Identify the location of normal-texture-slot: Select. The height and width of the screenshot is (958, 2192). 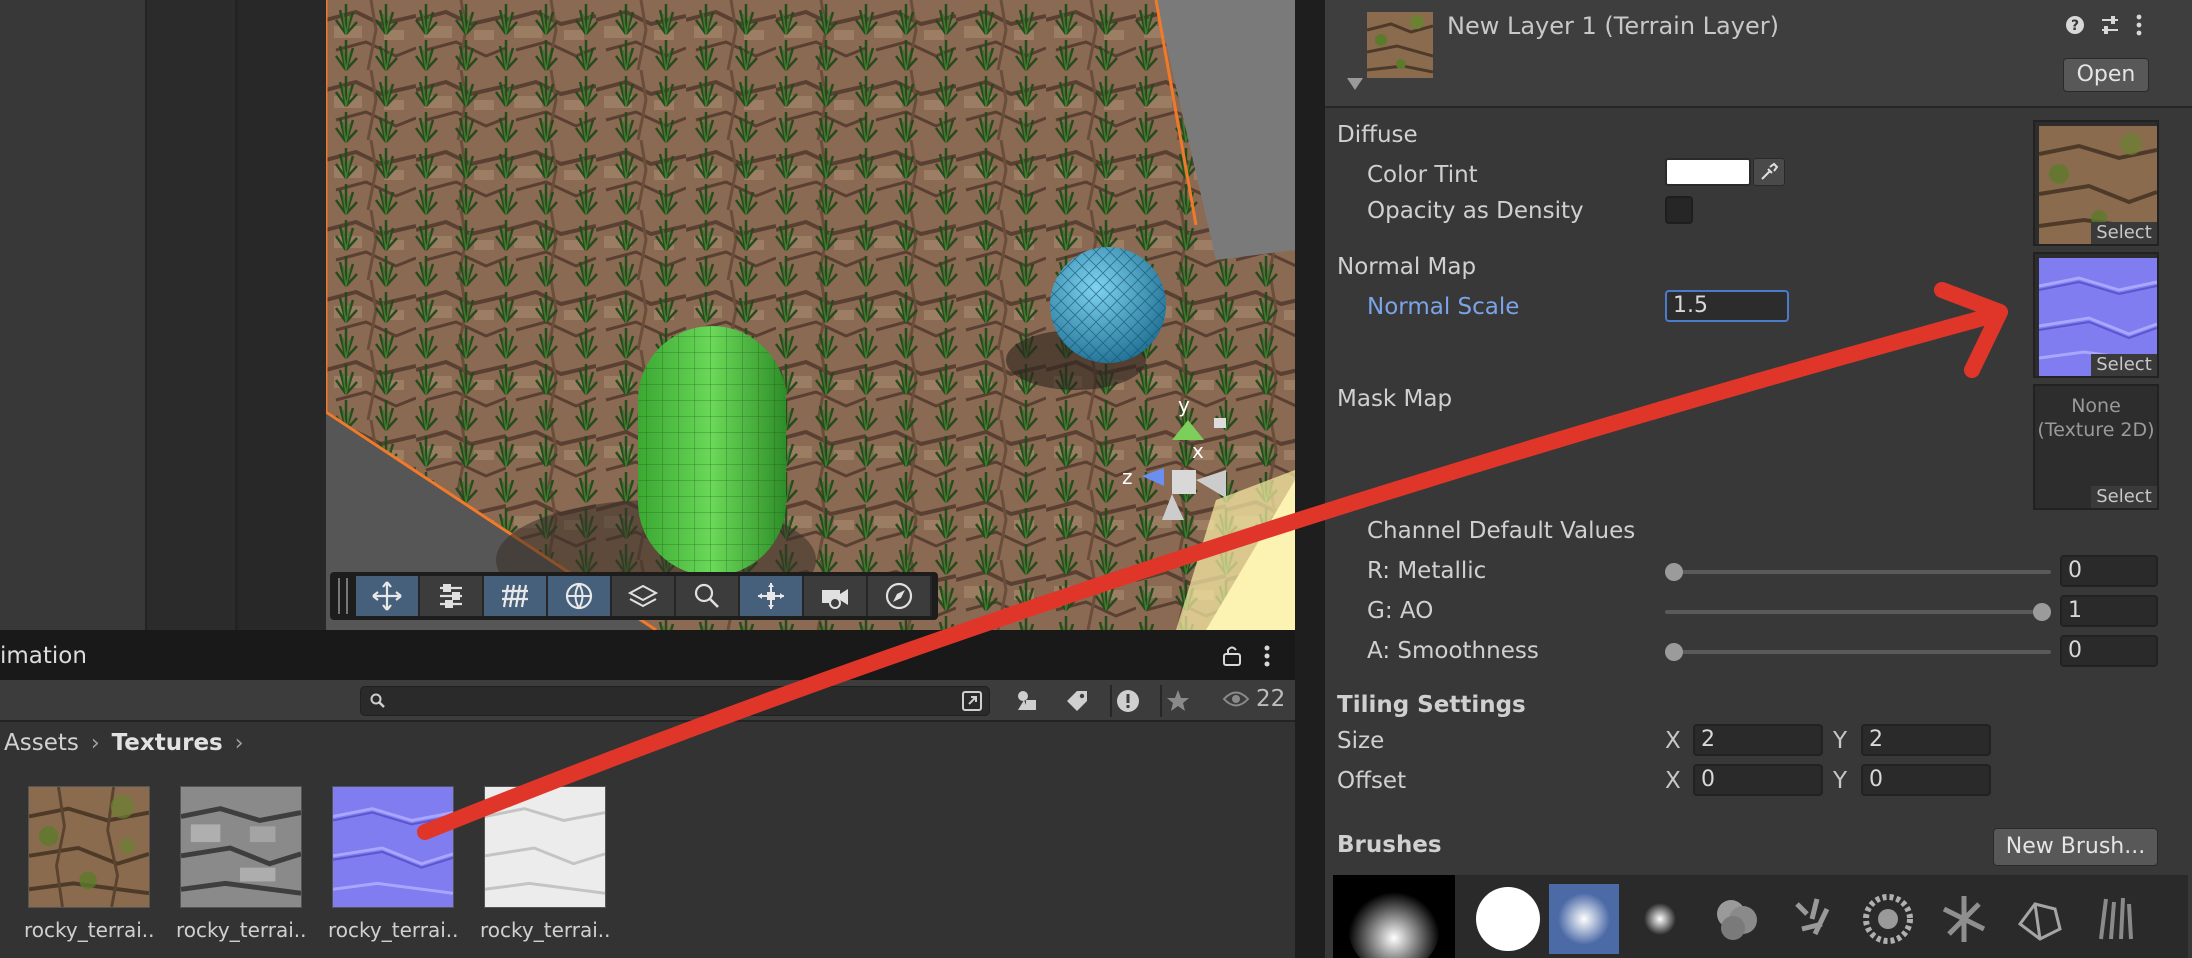
(2096, 315).